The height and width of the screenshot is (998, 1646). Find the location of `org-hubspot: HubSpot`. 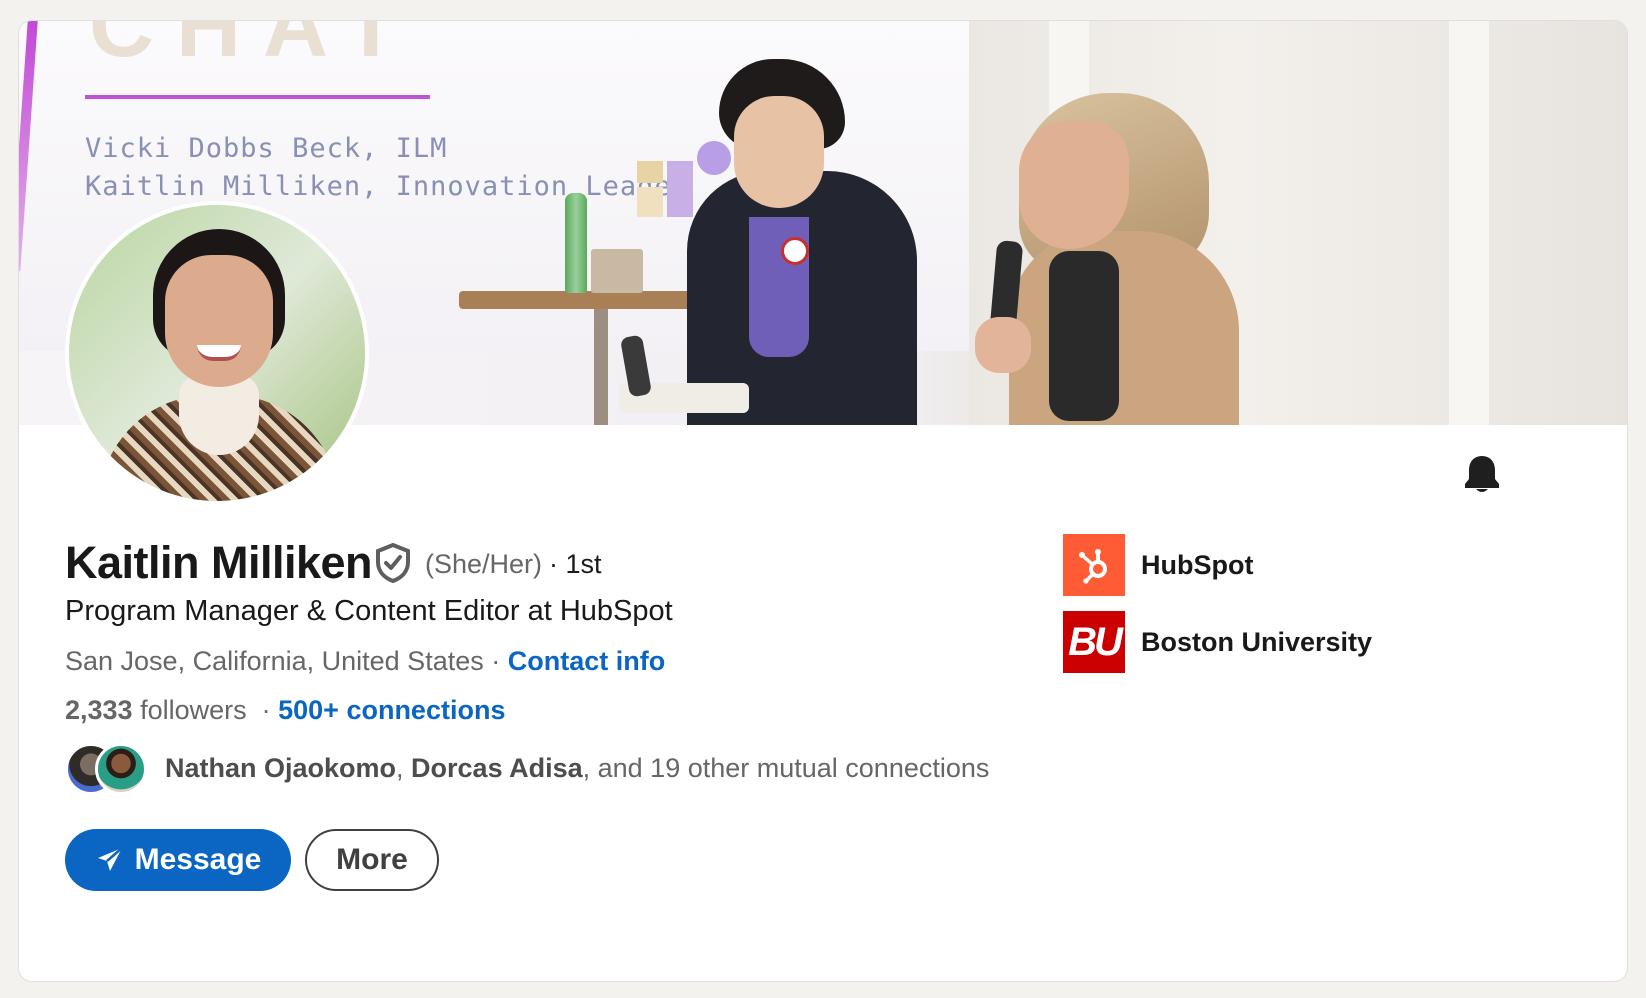

org-hubspot: HubSpot is located at coordinates (1158, 565).